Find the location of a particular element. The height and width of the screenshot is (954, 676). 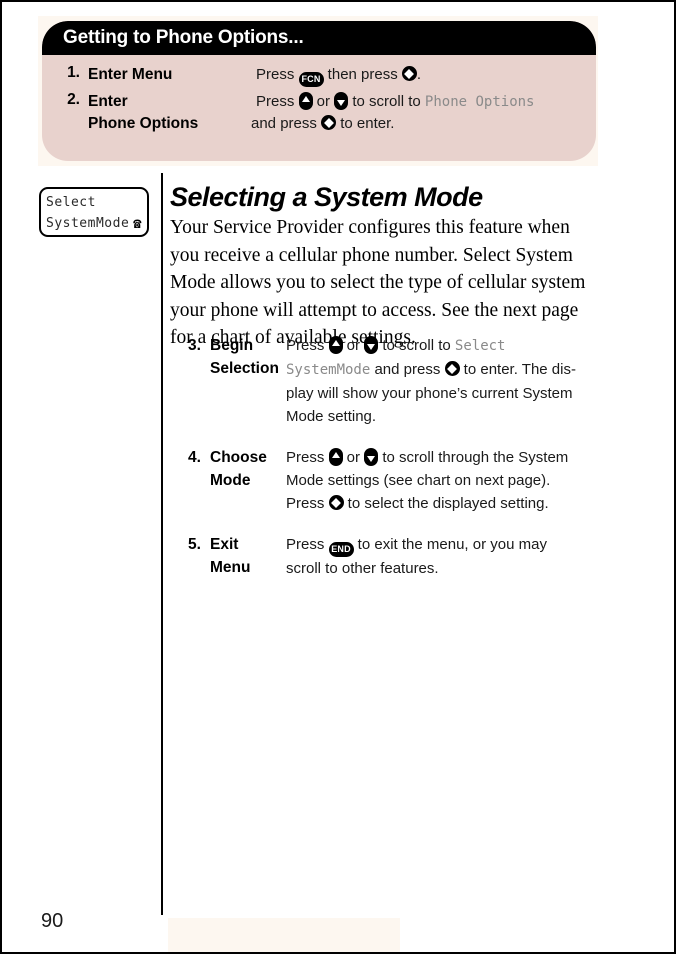

period-label: . is located at coordinates (419, 74).